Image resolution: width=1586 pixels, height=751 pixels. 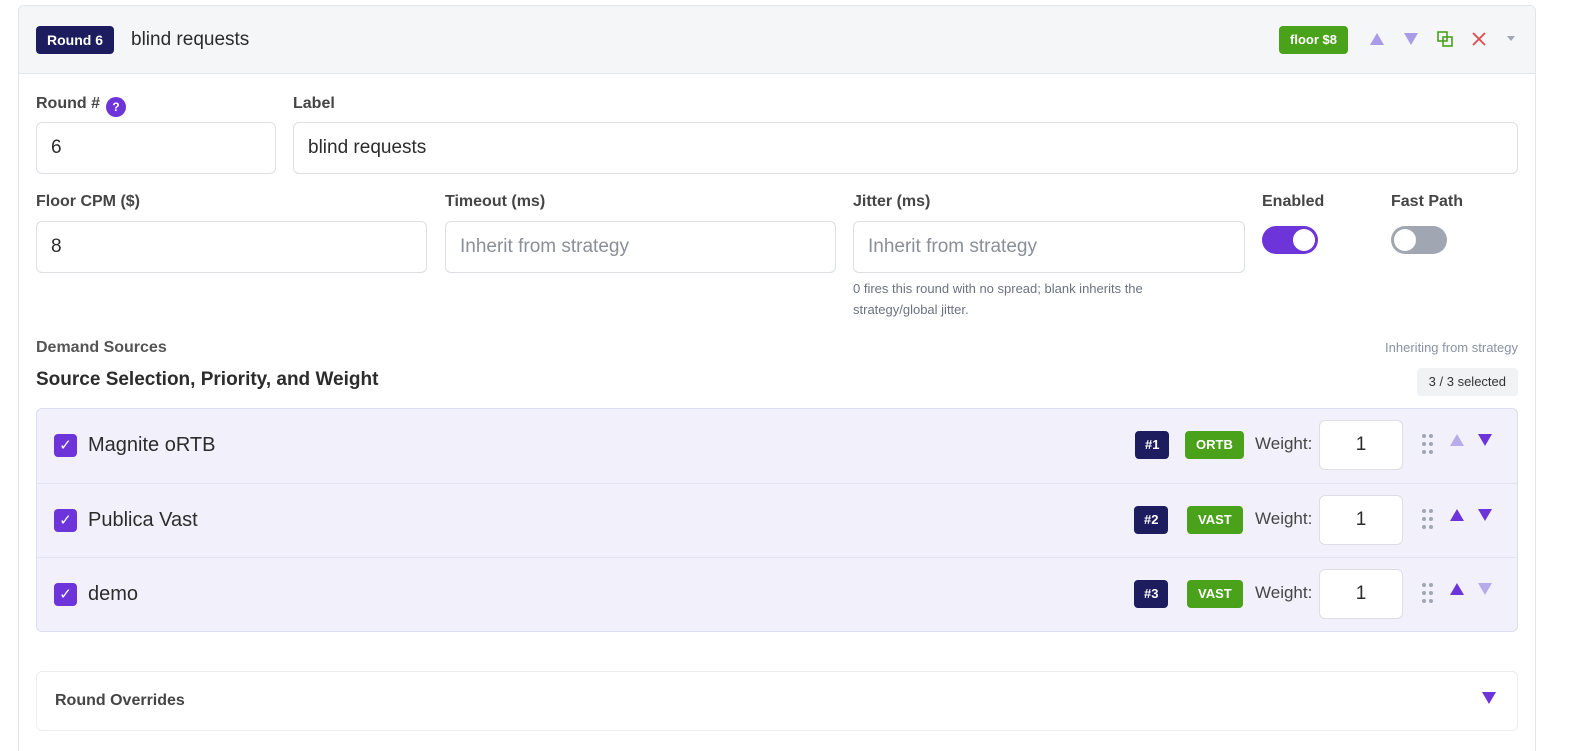 I want to click on source-name: Publica Vast, so click(x=143, y=520).